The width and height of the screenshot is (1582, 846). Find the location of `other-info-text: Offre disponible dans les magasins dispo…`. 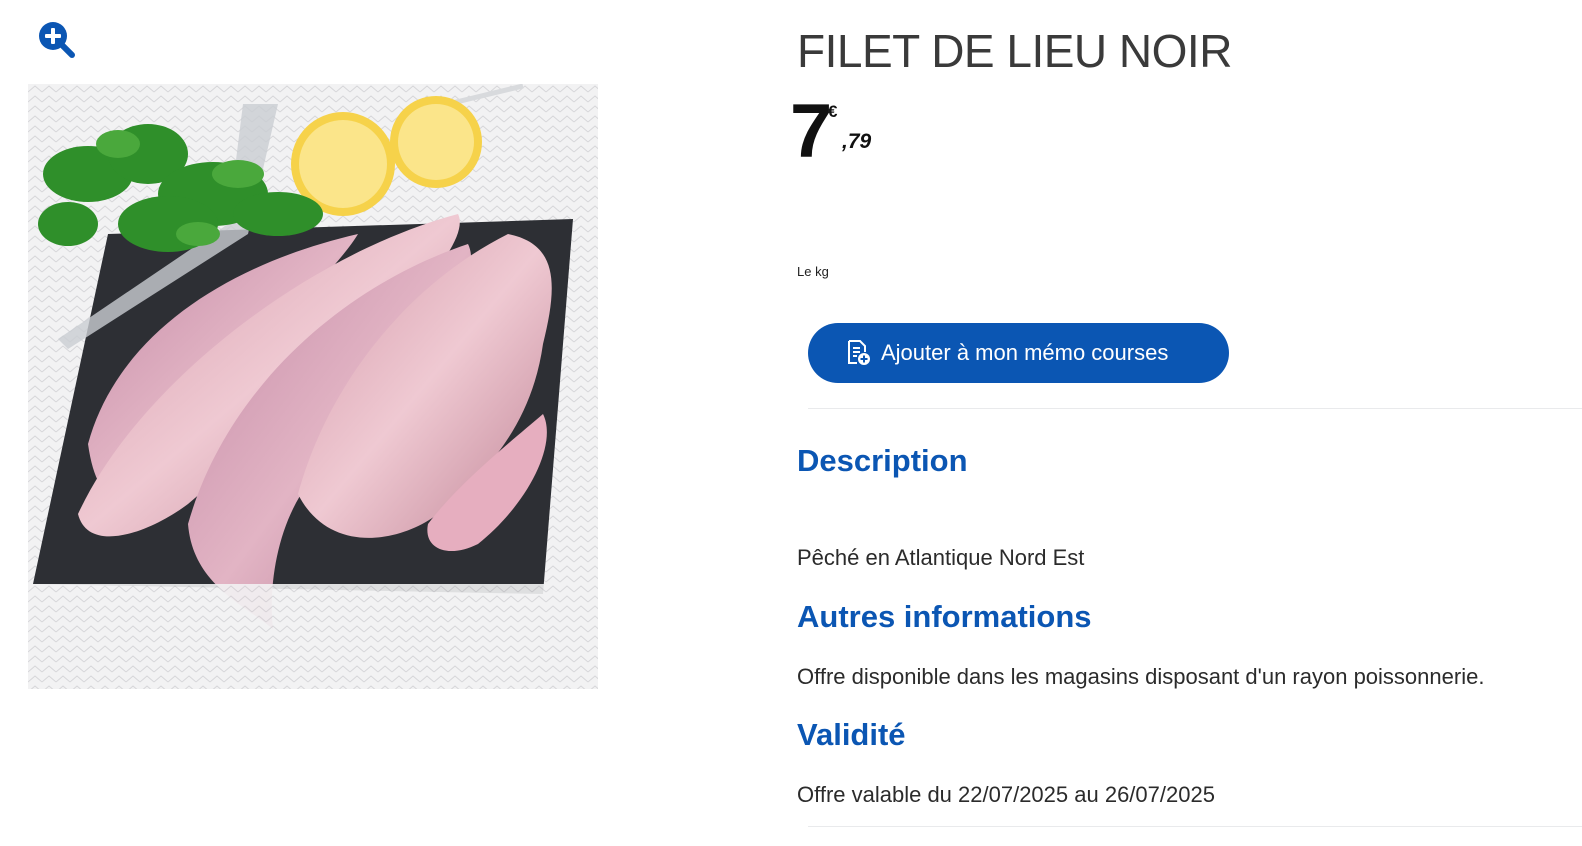

other-info-text: Offre disponible dans les magasins dispo… is located at coordinates (1141, 676).